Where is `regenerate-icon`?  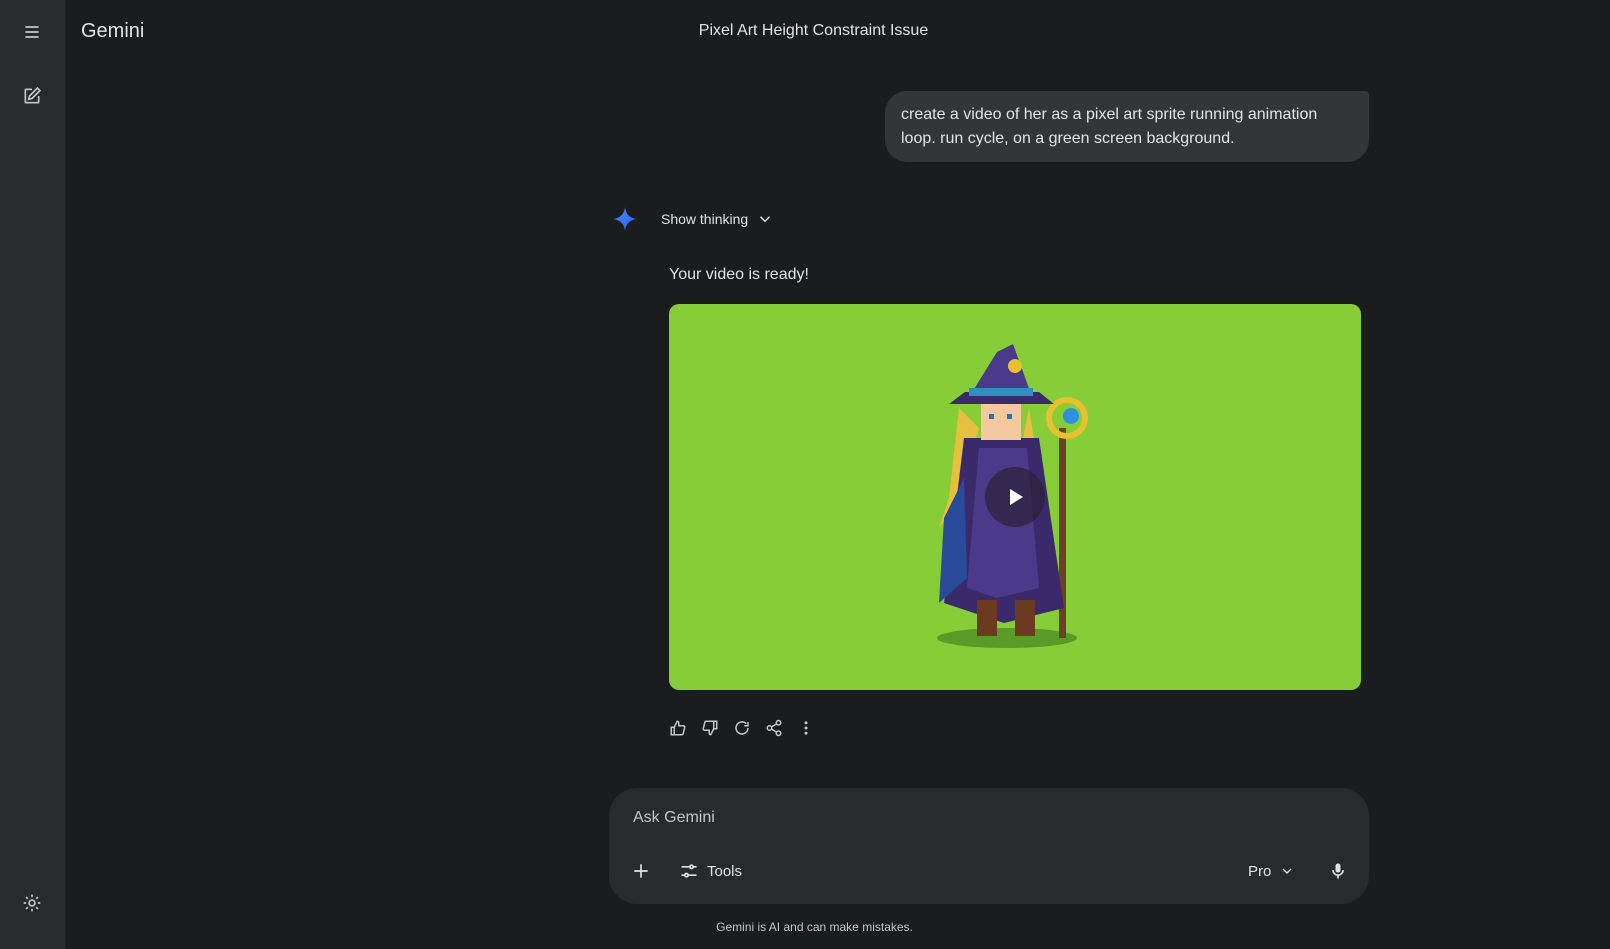 regenerate-icon is located at coordinates (742, 728).